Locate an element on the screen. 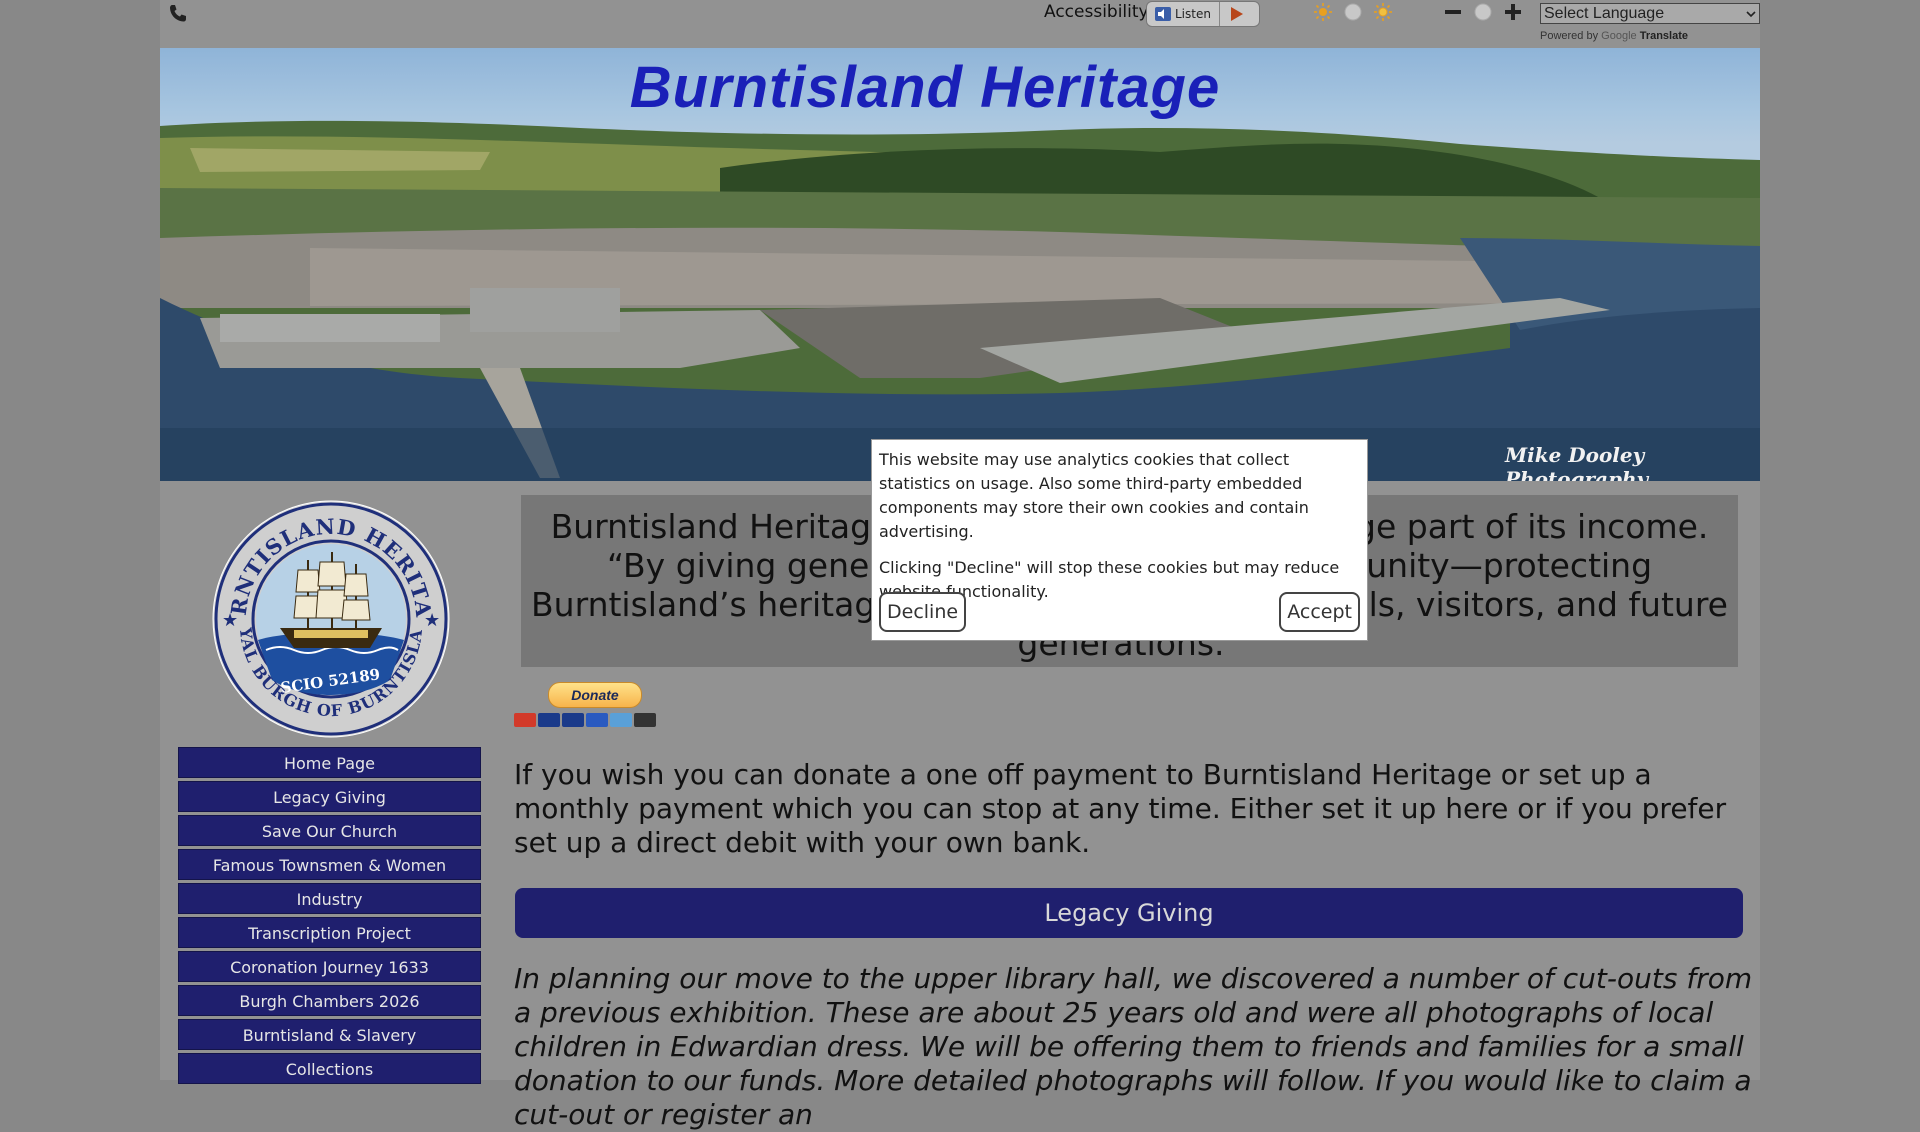 The image size is (1920, 1132). play-icon is located at coordinates (1237, 14).